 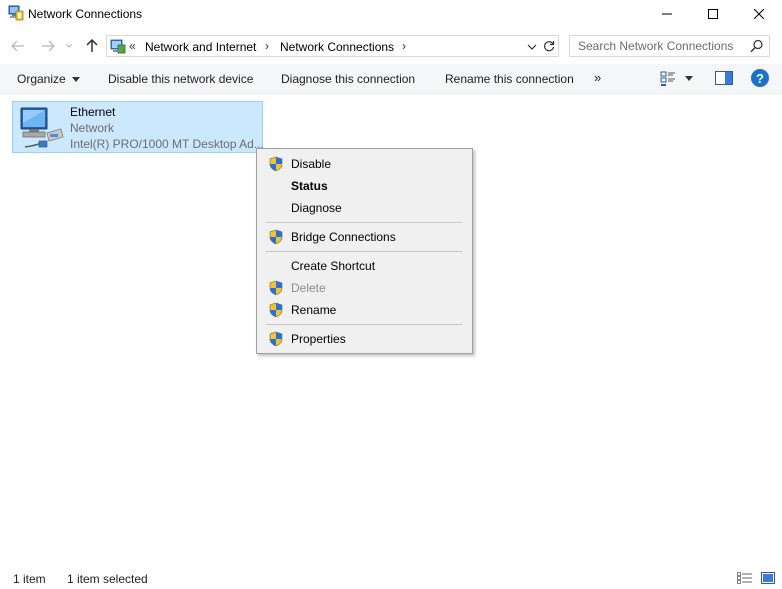 I want to click on arrow-right-icon, so click(x=48, y=46).